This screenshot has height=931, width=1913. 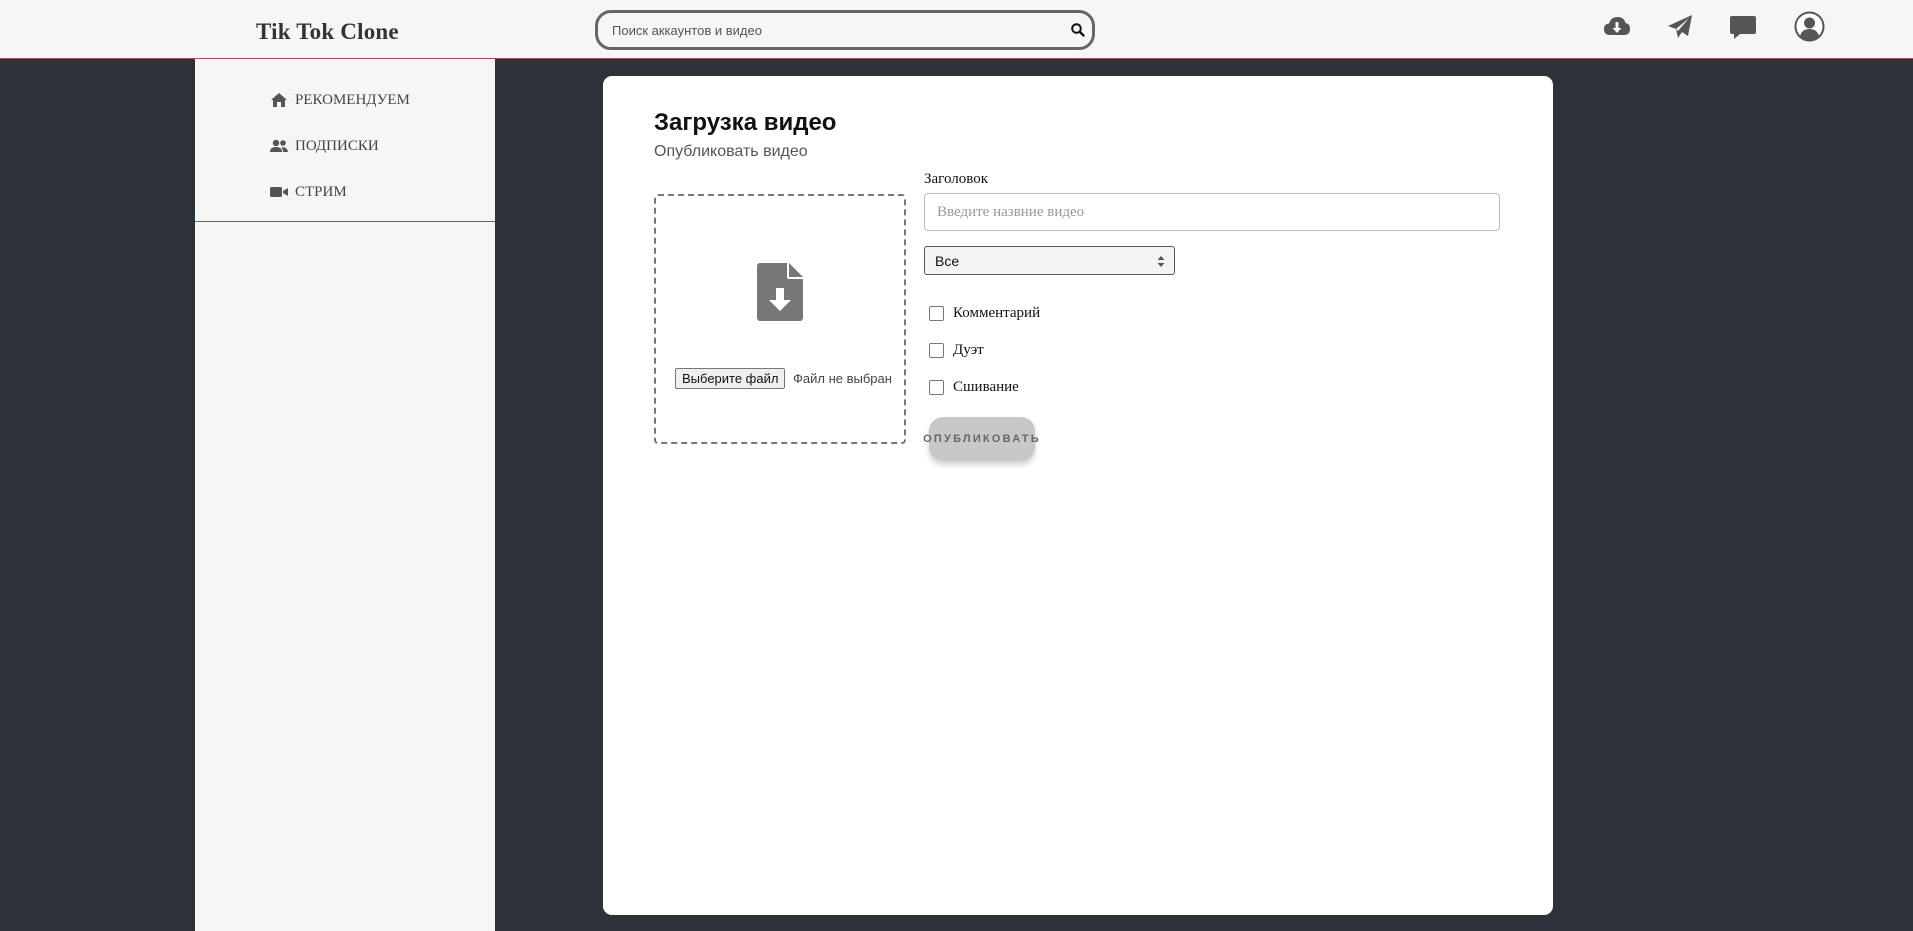 I want to click on sidebar-item-subscriptions: ПОДПИСКИ, so click(x=324, y=146).